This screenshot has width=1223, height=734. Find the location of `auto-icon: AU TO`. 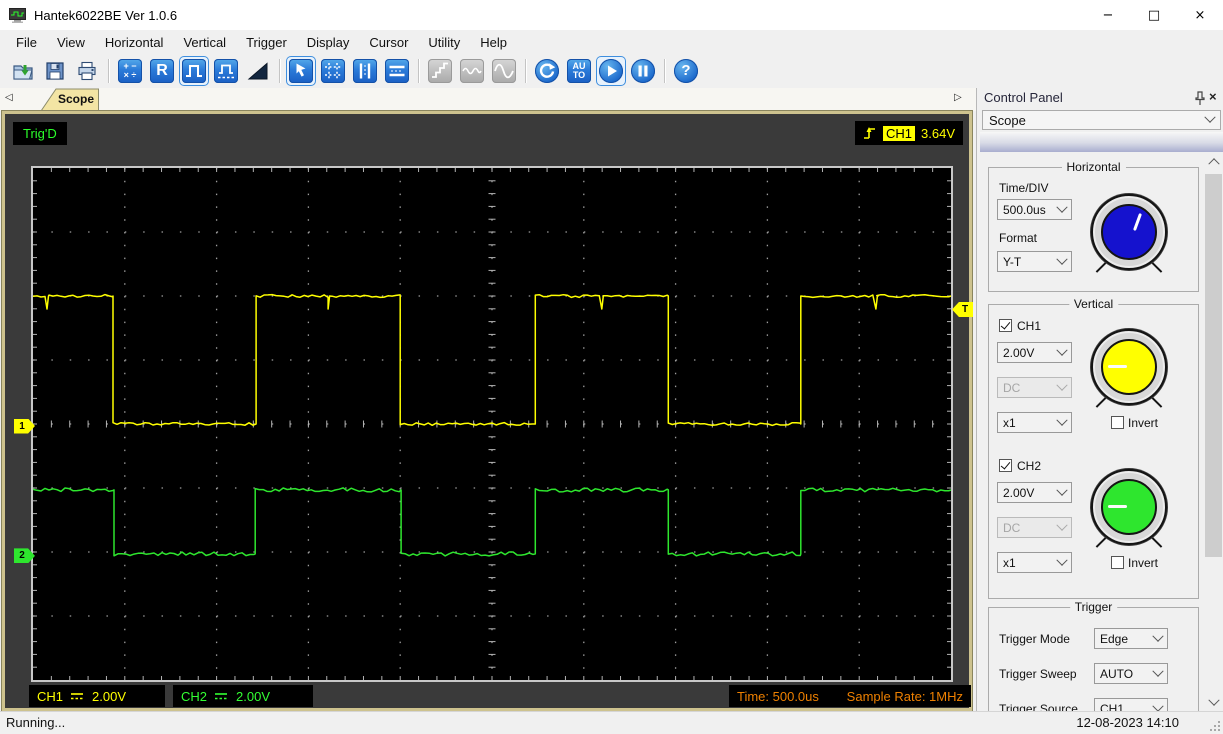

auto-icon: AU TO is located at coordinates (579, 70).